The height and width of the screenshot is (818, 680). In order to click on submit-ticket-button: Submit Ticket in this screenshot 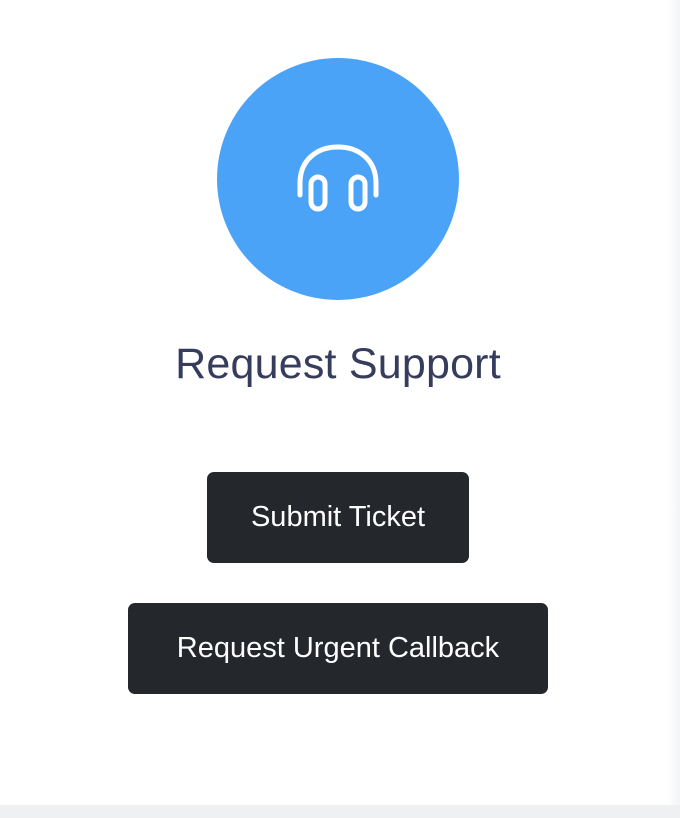, I will do `click(338, 517)`.